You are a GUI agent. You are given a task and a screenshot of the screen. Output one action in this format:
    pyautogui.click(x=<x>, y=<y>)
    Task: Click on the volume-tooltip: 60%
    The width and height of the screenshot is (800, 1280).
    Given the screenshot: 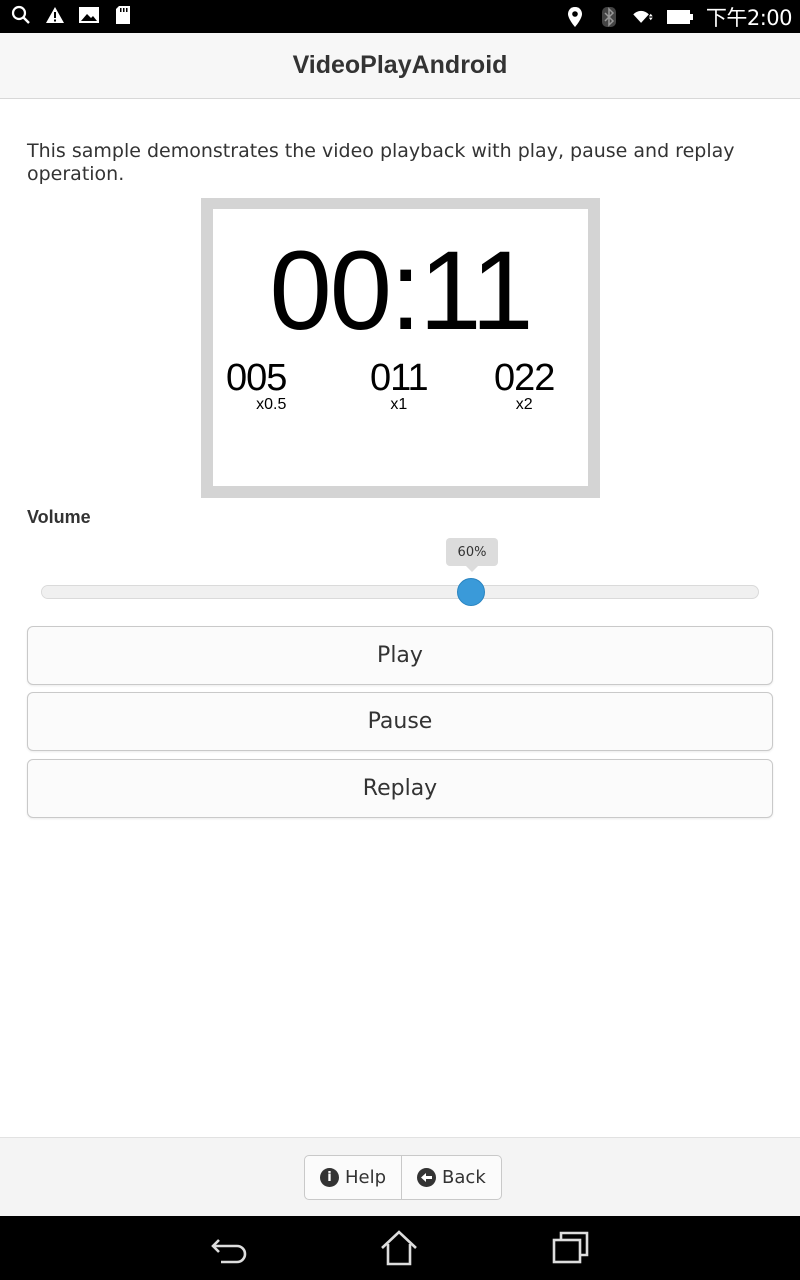 What is the action you would take?
    pyautogui.click(x=472, y=555)
    